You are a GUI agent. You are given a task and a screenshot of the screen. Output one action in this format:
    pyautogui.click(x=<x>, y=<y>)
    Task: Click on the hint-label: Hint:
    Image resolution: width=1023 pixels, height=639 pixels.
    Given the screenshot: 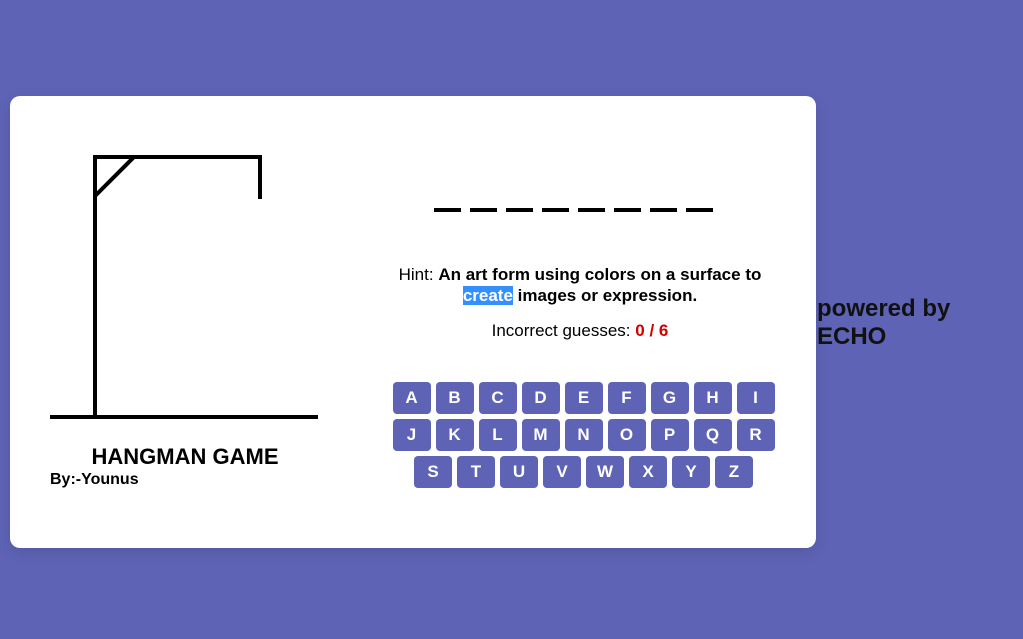 What is the action you would take?
    pyautogui.click(x=416, y=274)
    